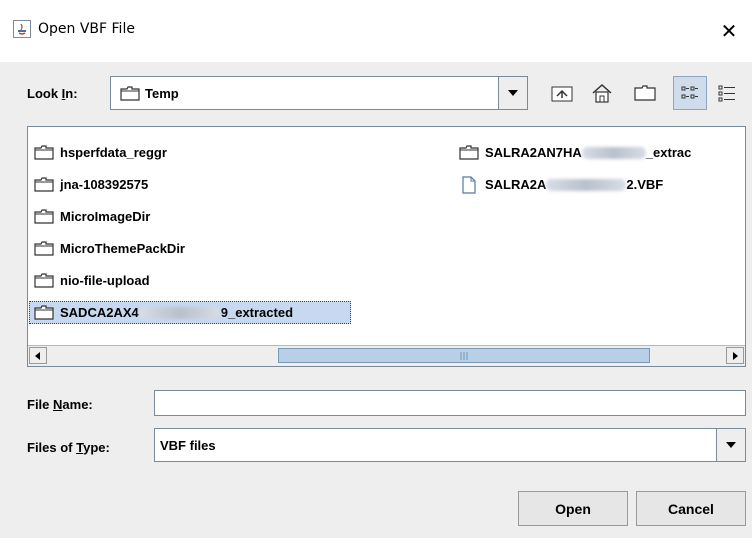 This screenshot has height=538, width=752. Describe the element at coordinates (319, 93) in the screenshot. I see `look-in-combo: Temp` at that location.